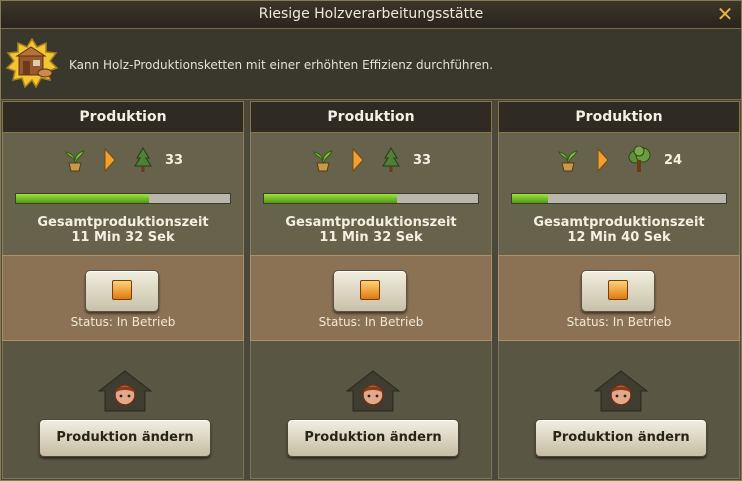 The image size is (742, 481). What do you see at coordinates (619, 160) in the screenshot?
I see `production-chain: 24` at bounding box center [619, 160].